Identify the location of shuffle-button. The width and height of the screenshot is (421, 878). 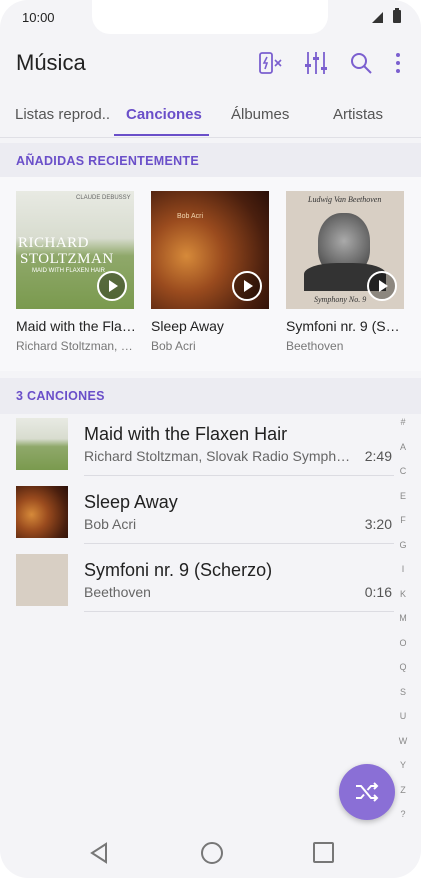
(367, 792).